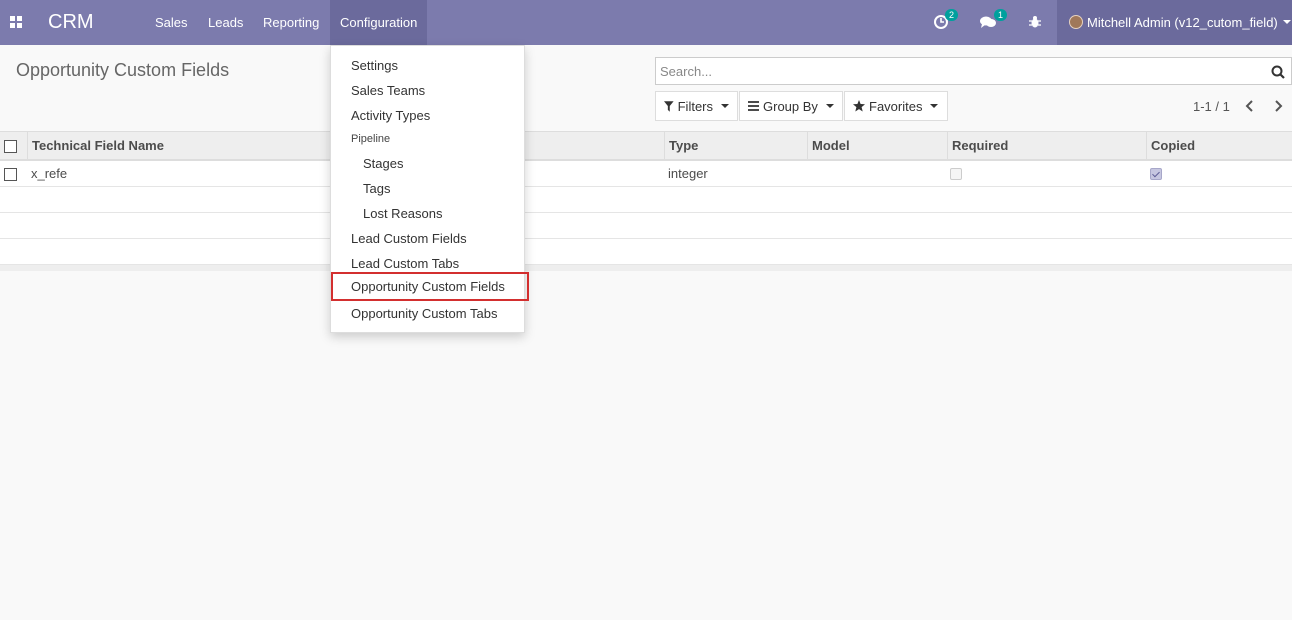 Image resolution: width=1292 pixels, height=620 pixels. Describe the element at coordinates (688, 173) in the screenshot. I see `cell-type: integer` at that location.